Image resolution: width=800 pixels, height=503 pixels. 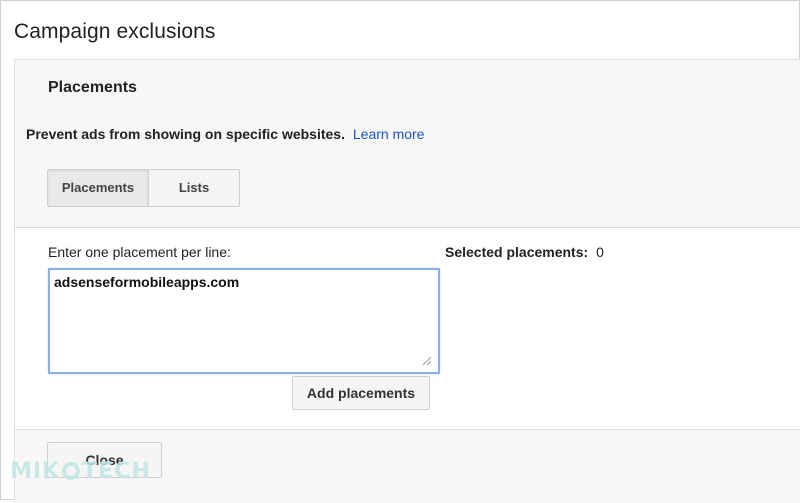 I want to click on add-placements-button: Add placements, so click(x=361, y=393).